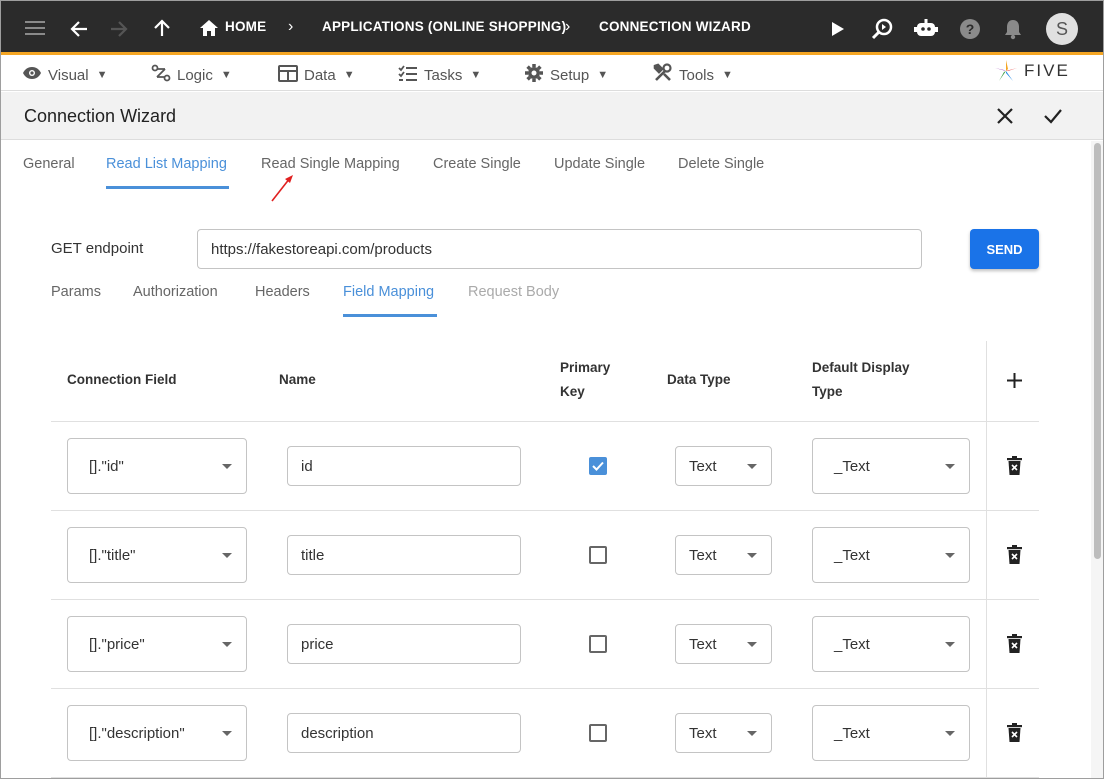  I want to click on column-divider, so click(986, 559).